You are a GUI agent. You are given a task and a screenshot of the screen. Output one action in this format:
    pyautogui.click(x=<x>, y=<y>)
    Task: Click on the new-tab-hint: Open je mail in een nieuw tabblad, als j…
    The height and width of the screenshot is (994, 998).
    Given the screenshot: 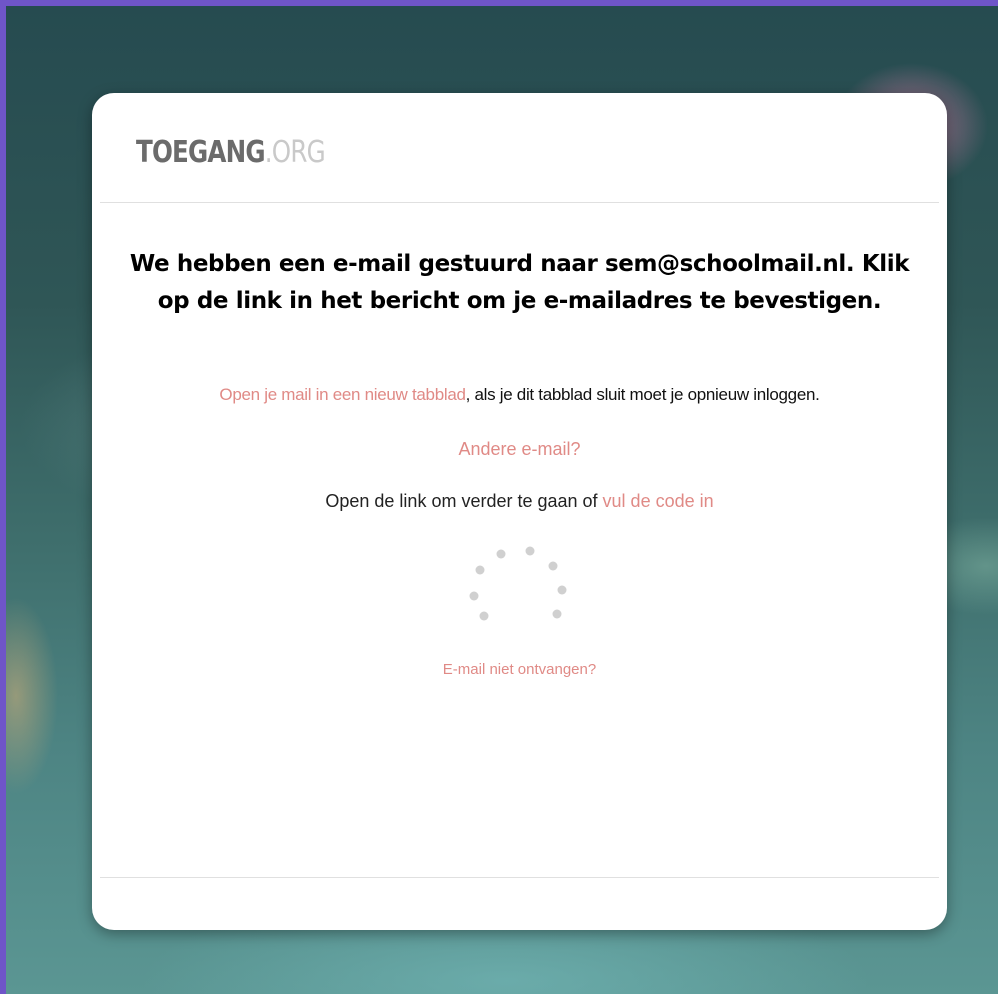 What is the action you would take?
    pyautogui.click(x=519, y=395)
    